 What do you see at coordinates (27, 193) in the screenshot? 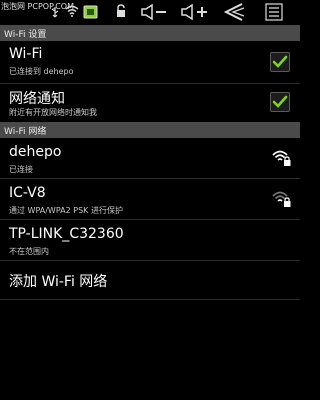
I see `network-ssid: IC-V8` at bounding box center [27, 193].